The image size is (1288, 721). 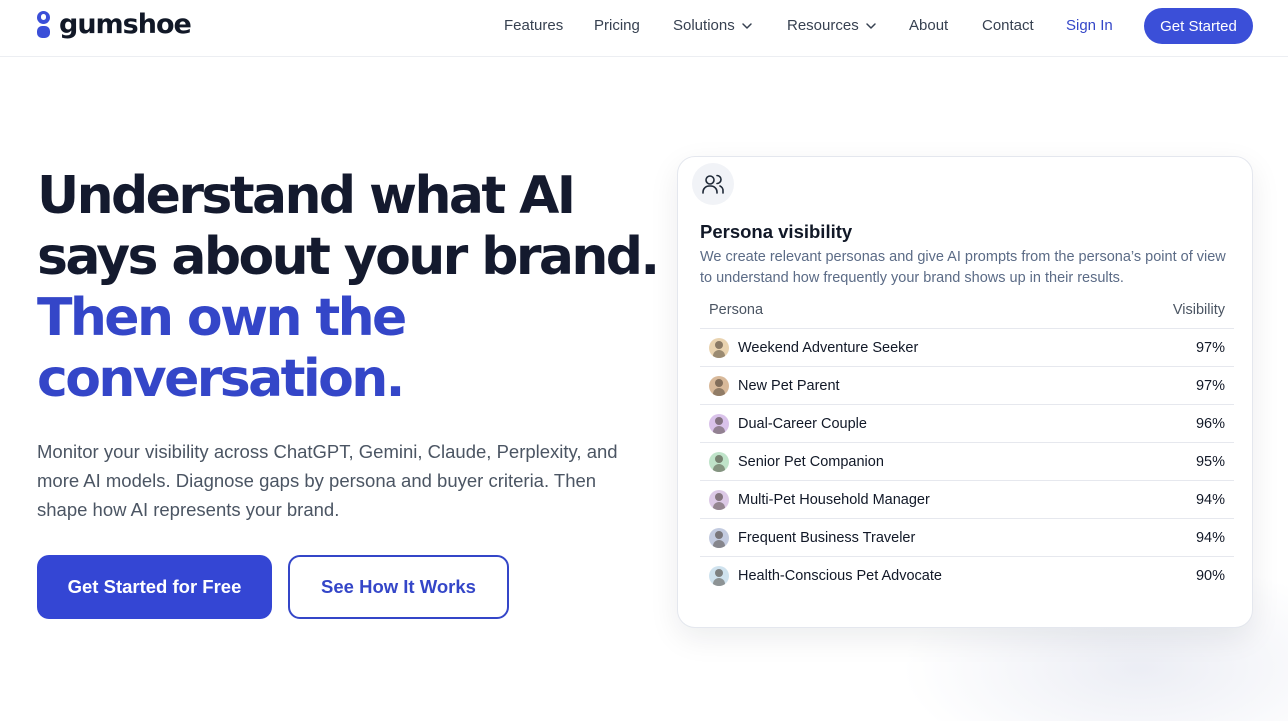 What do you see at coordinates (967, 462) in the screenshot?
I see `table-row: Senior Pet Companion 95%` at bounding box center [967, 462].